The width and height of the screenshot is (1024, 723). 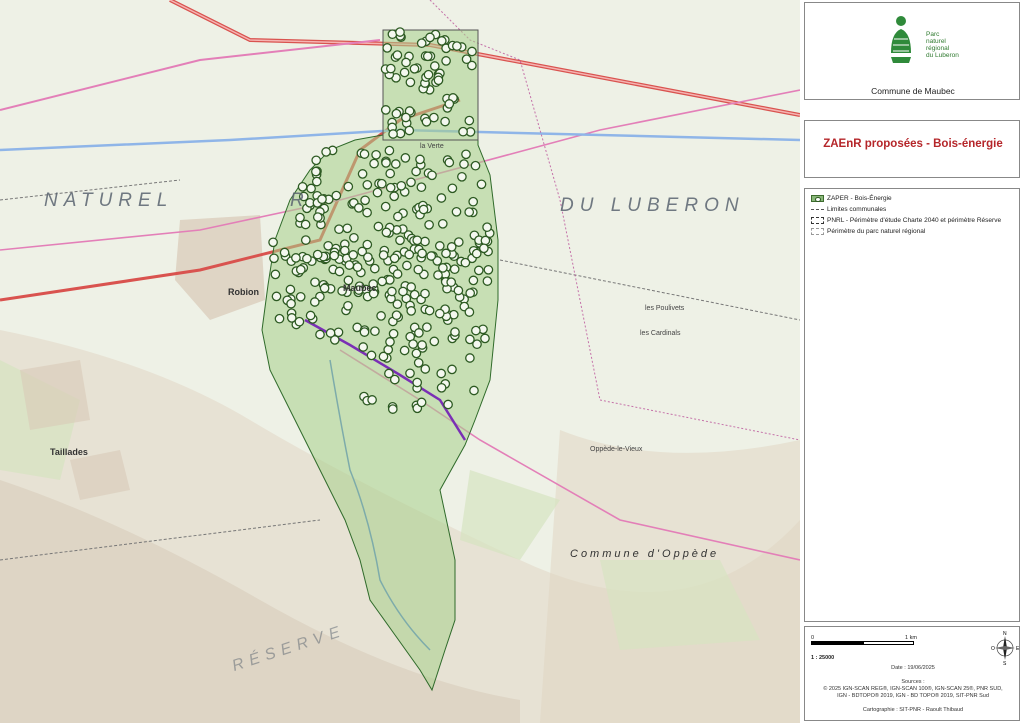 I want to click on cartographie-credit: Cartographie : SIT-PNR - Raoult Thibaud, so click(x=913, y=710).